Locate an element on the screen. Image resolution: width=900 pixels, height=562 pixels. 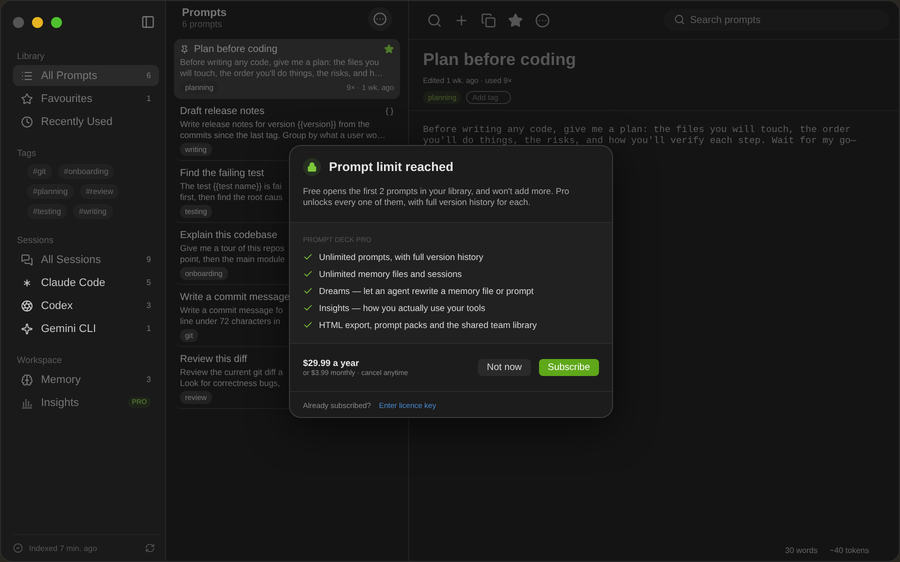
prompt-preview: line under 72 characters in is located at coordinates (230, 321).